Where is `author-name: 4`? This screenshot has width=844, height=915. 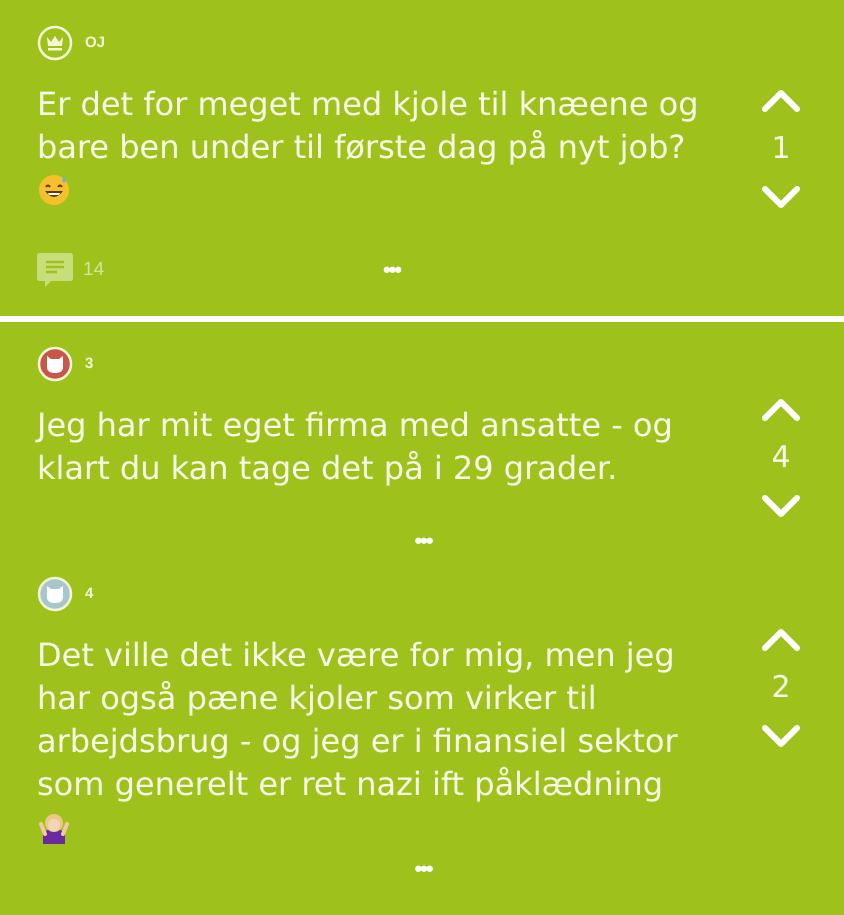 author-name: 4 is located at coordinates (89, 594).